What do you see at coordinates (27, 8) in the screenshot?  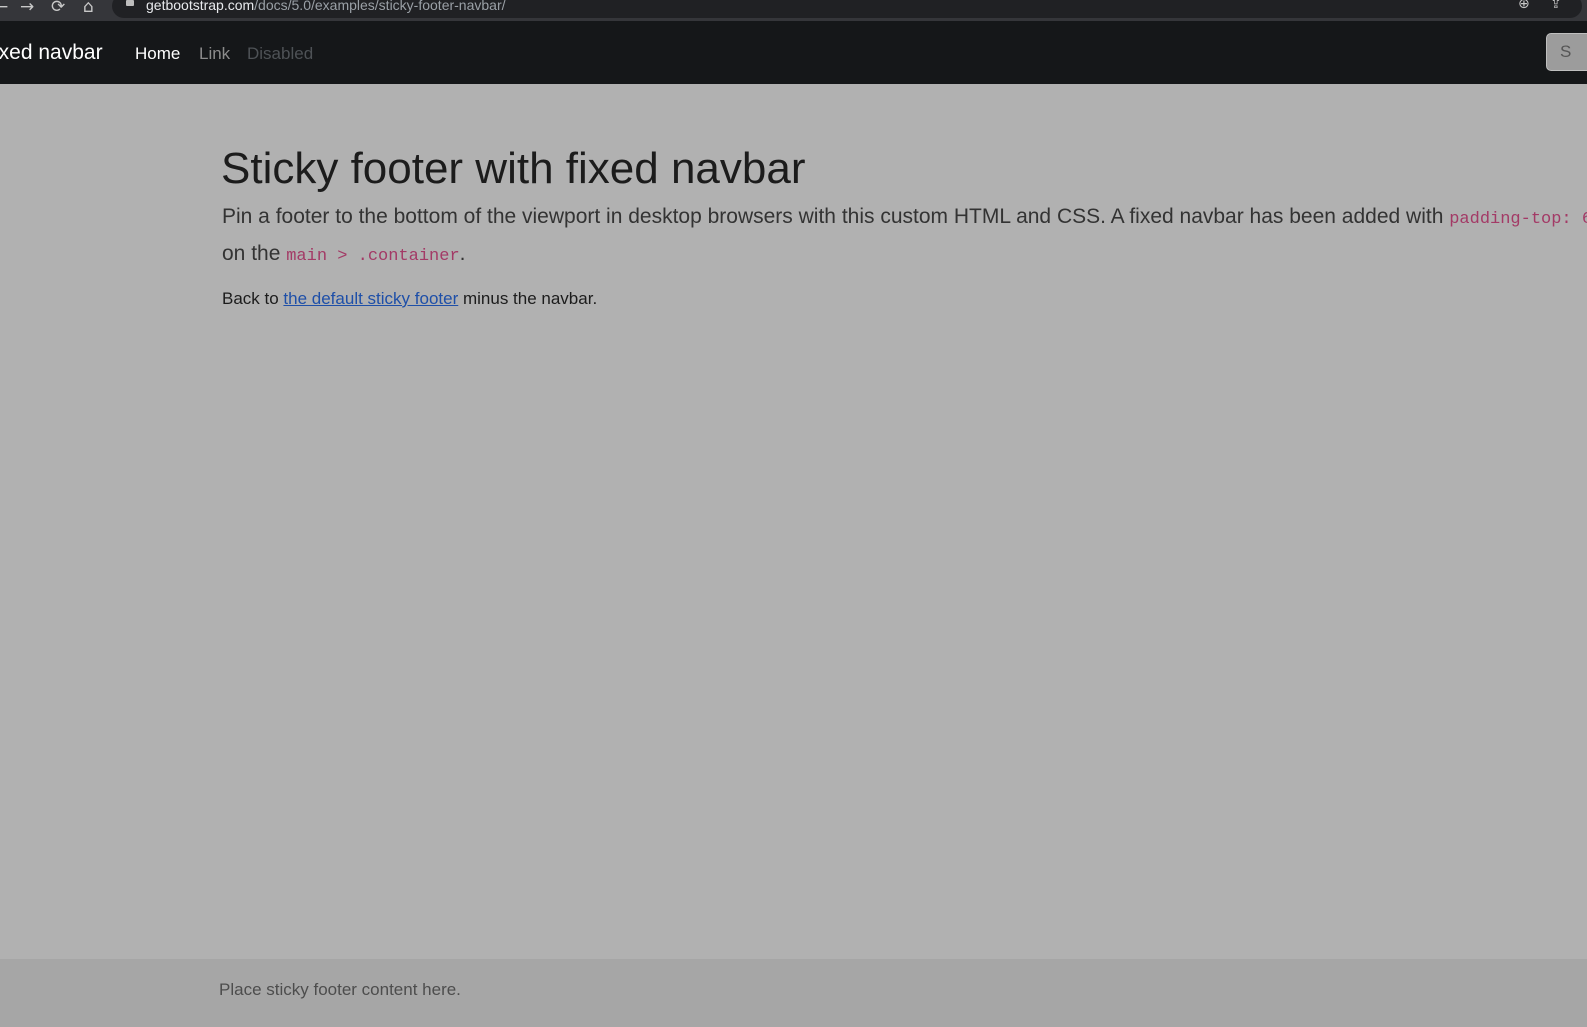 I see `forward-arrow-icon: →` at bounding box center [27, 8].